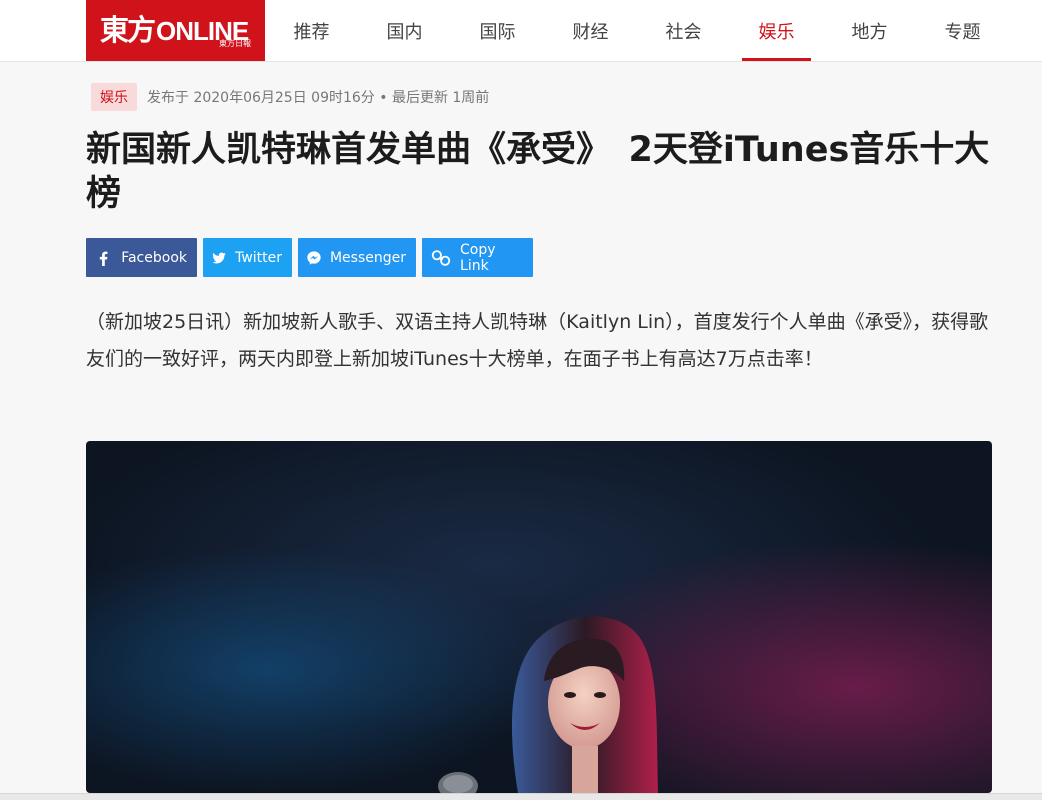 The height and width of the screenshot is (800, 1042). What do you see at coordinates (175, 30) in the screenshot?
I see `site-logo: 東方 ONLINE 東方日報` at bounding box center [175, 30].